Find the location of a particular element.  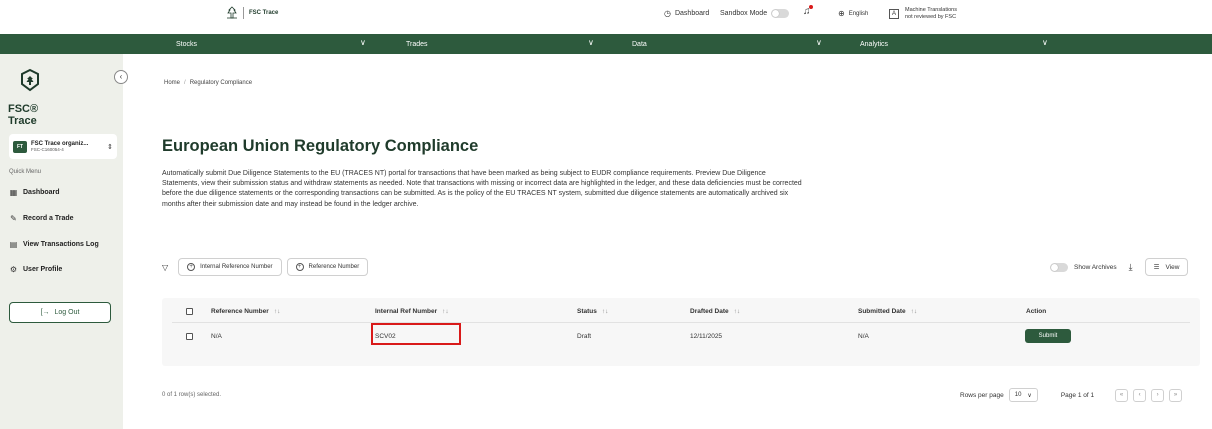

nav-data: Data is located at coordinates (639, 44).